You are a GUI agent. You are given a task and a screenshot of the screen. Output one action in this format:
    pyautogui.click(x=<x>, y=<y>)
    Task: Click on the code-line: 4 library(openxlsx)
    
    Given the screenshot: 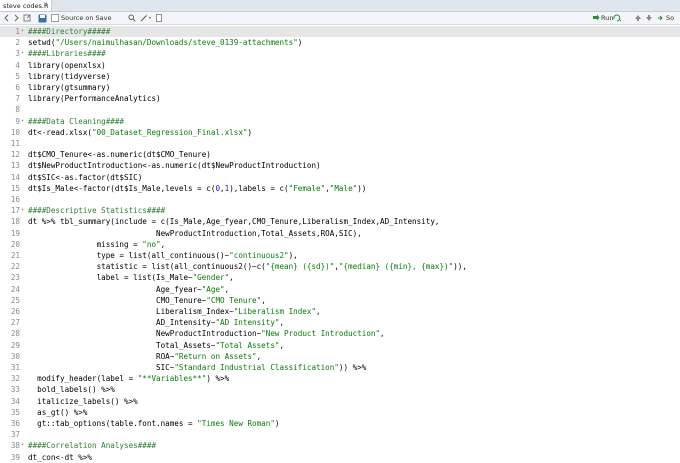 What is the action you would take?
    pyautogui.click(x=340, y=65)
    